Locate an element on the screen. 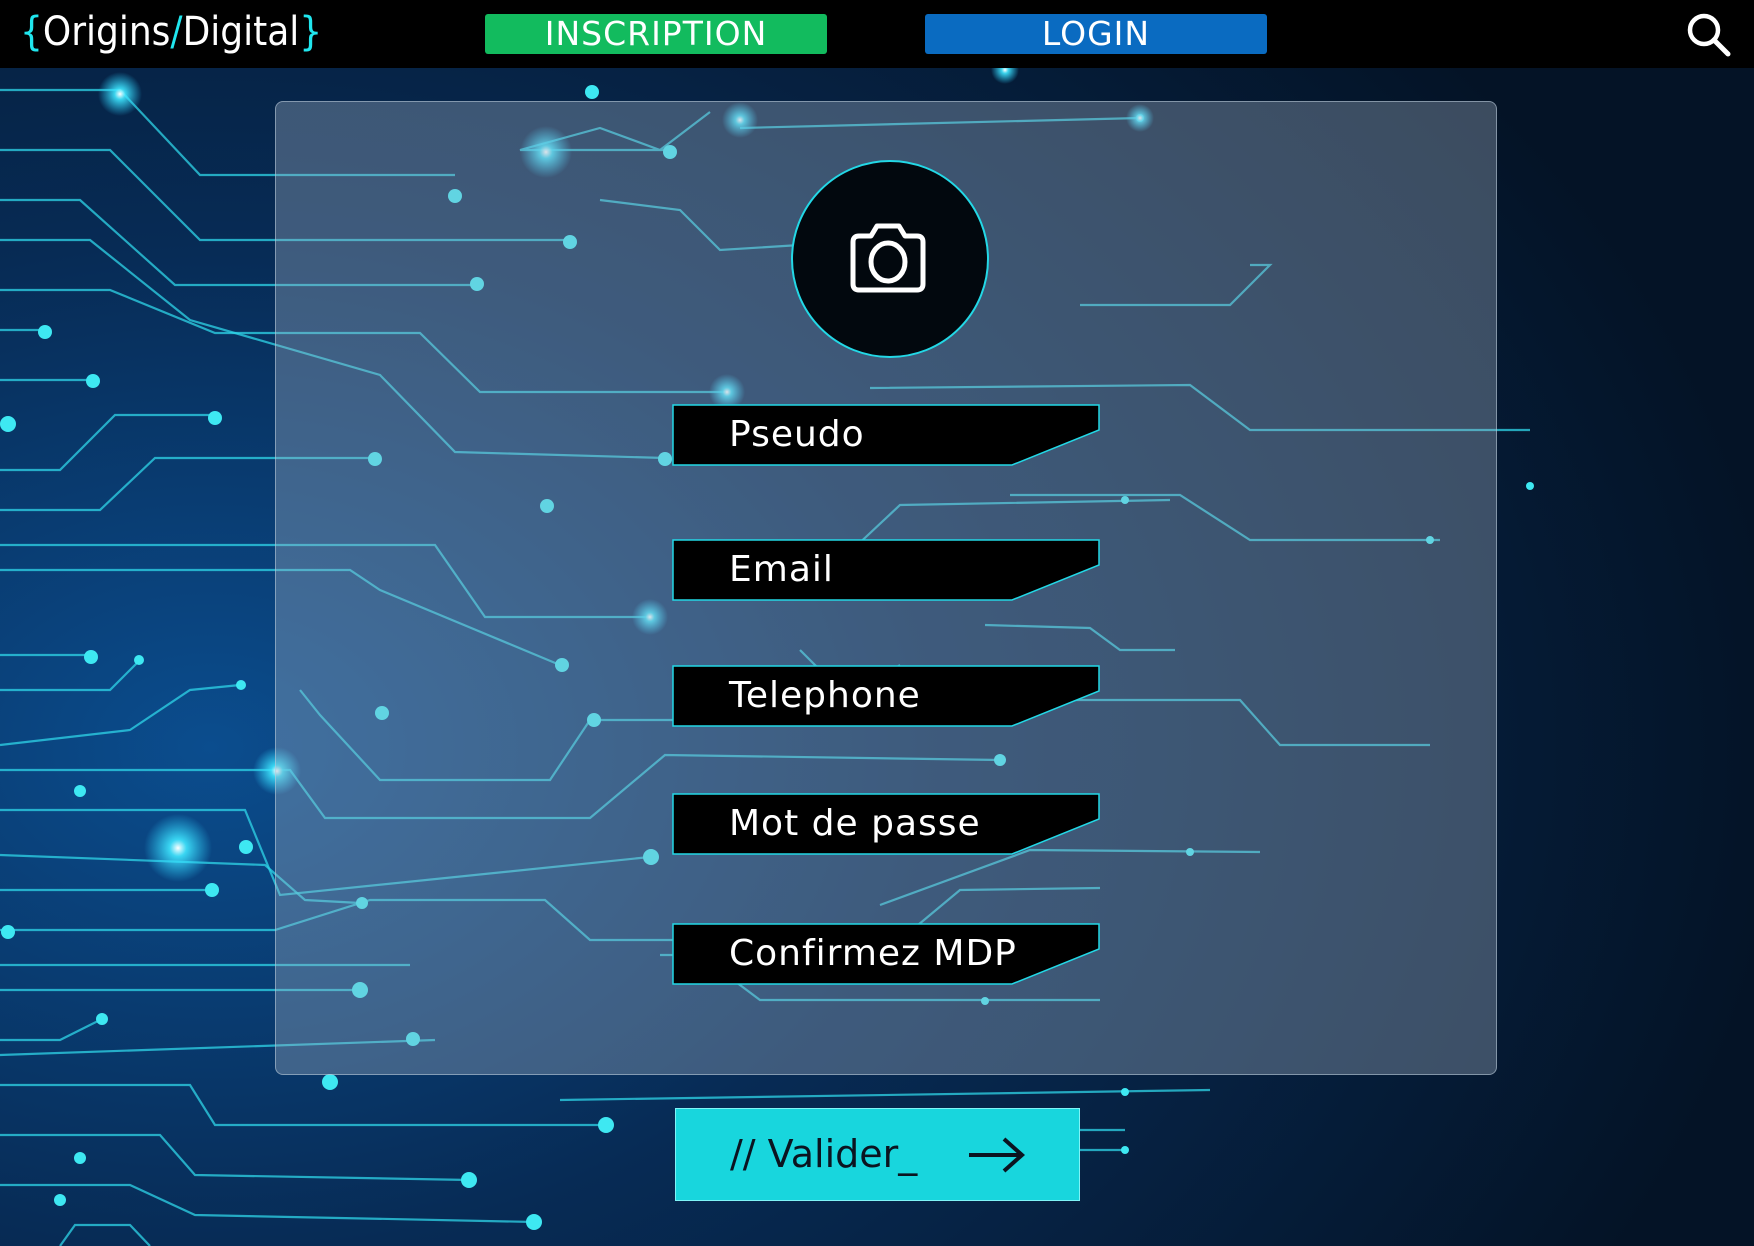 This screenshot has height=1246, width=1754. validate-label: // Valider_ is located at coordinates (824, 1154).